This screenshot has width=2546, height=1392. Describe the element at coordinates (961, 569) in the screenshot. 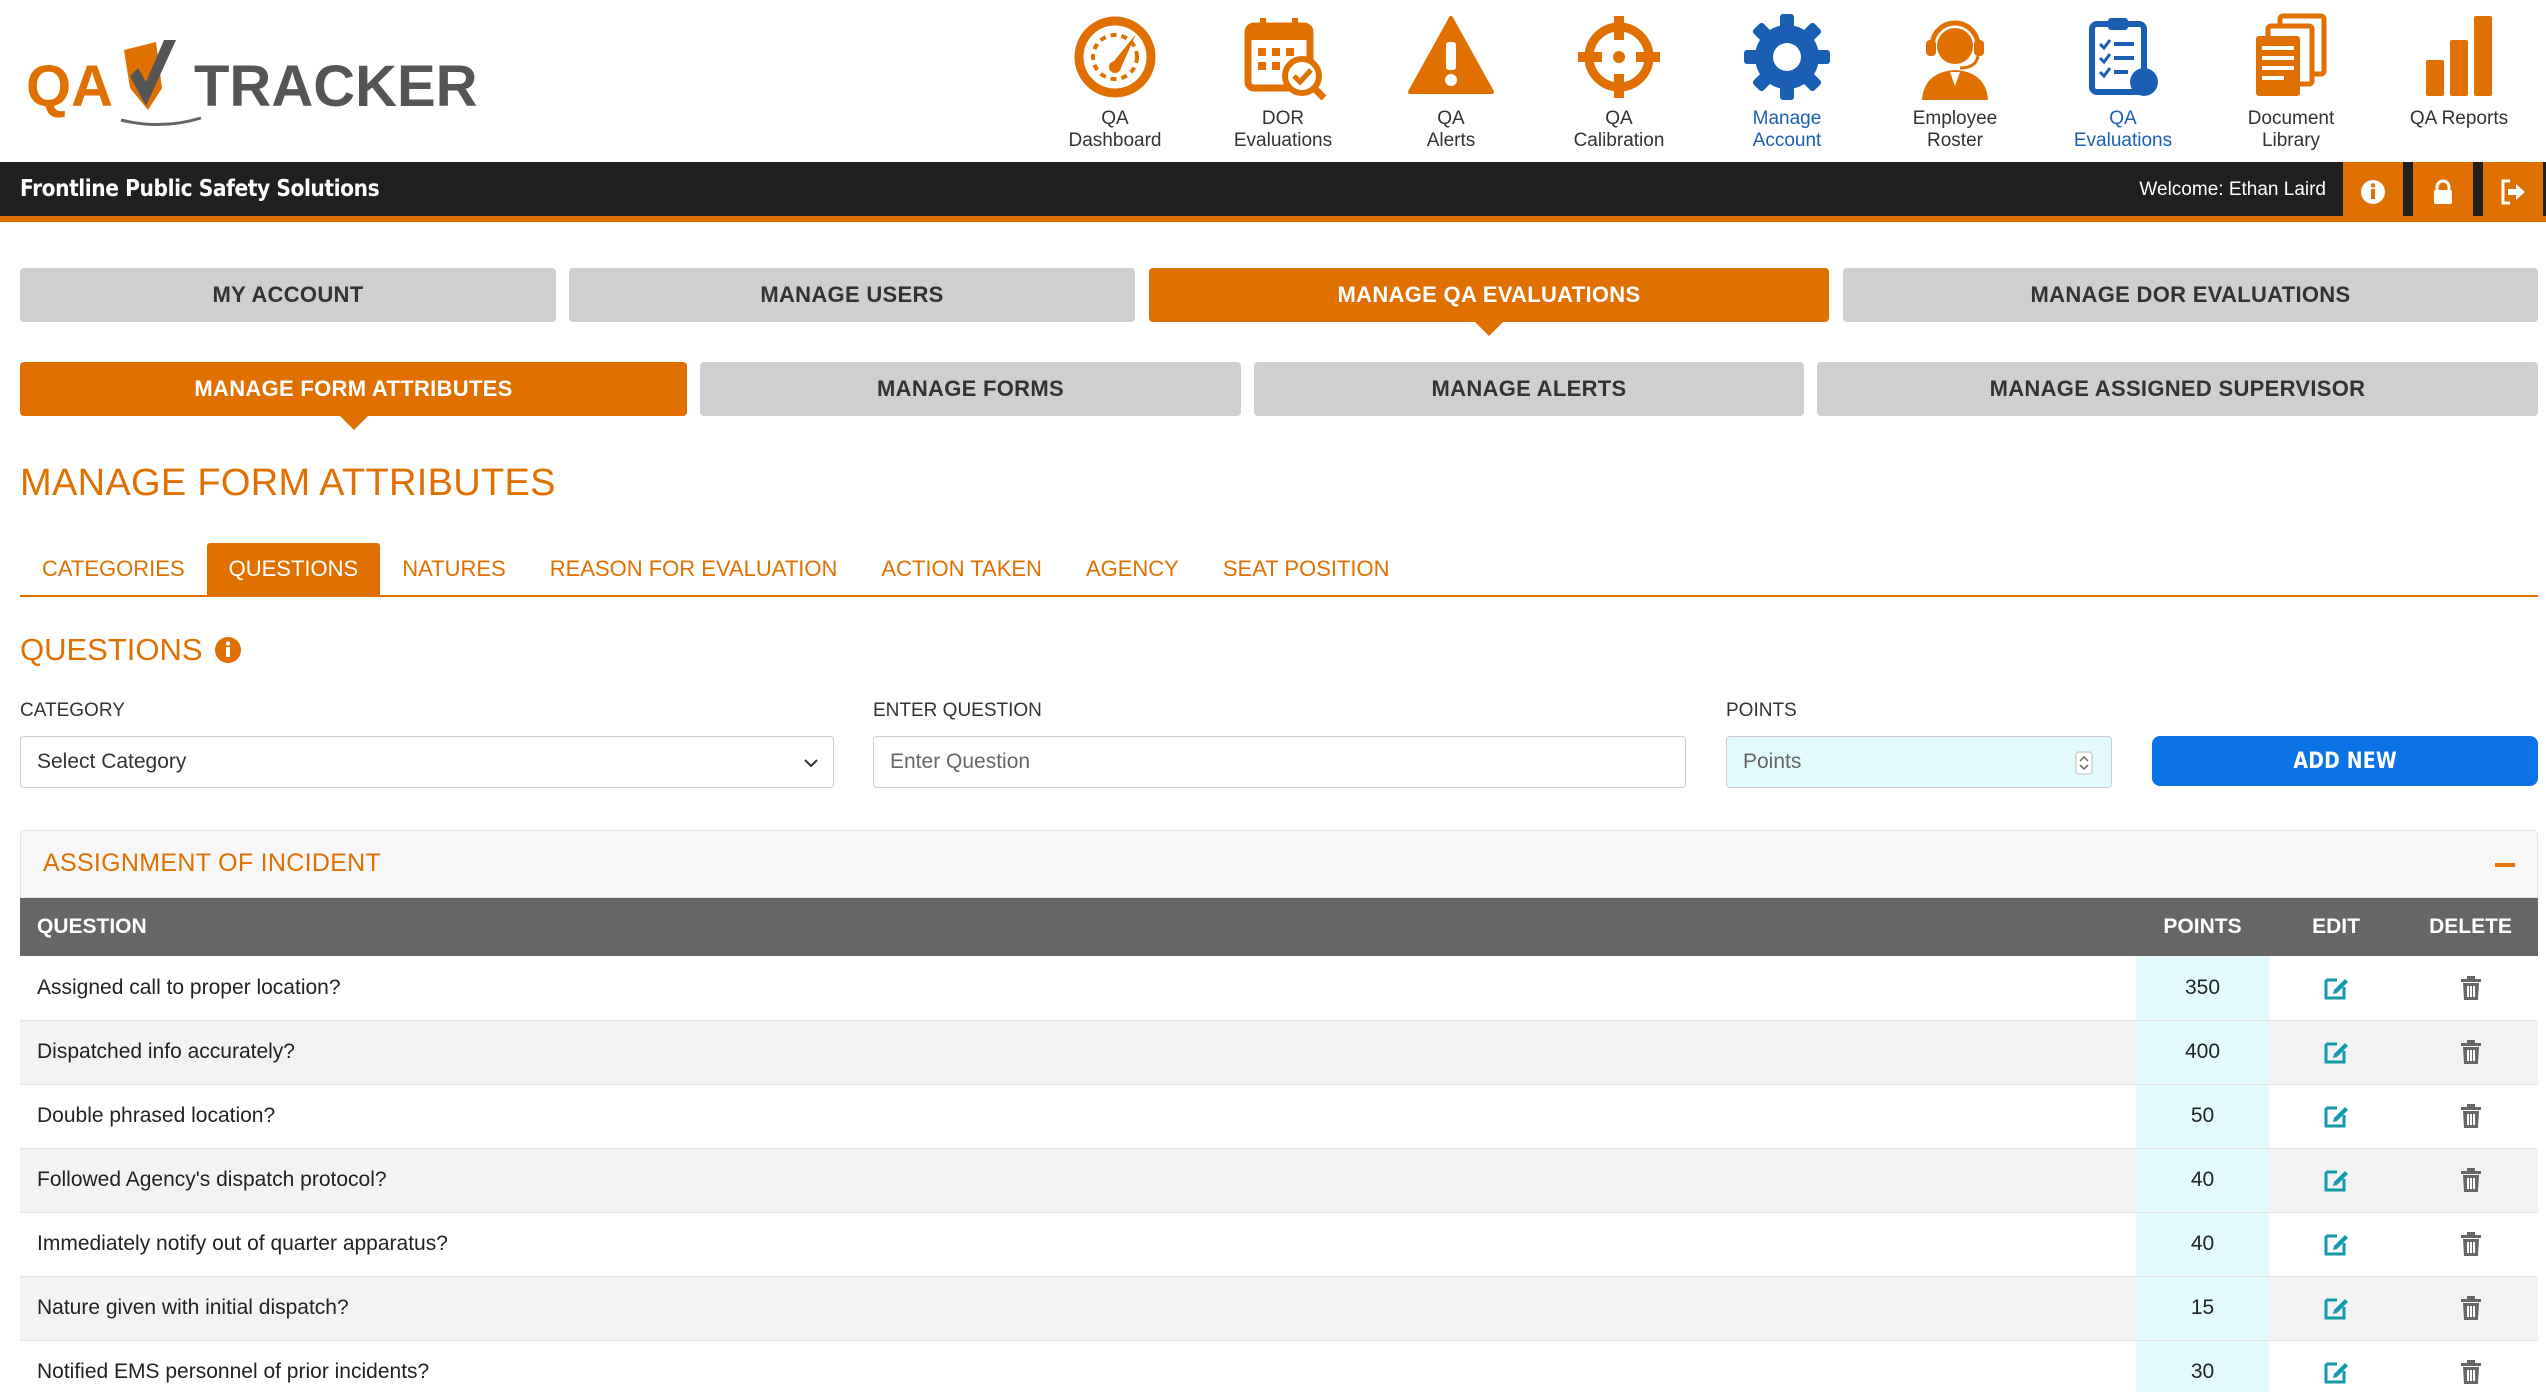

I see `attr-tab-action-taken: ACTION TAKEN` at that location.